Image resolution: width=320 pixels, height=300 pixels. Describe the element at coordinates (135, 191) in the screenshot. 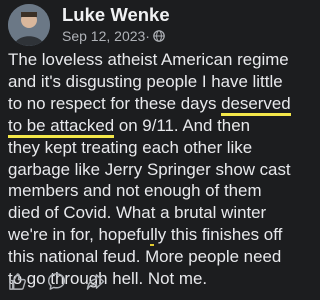

I see `body-line: members and not enough of them` at that location.